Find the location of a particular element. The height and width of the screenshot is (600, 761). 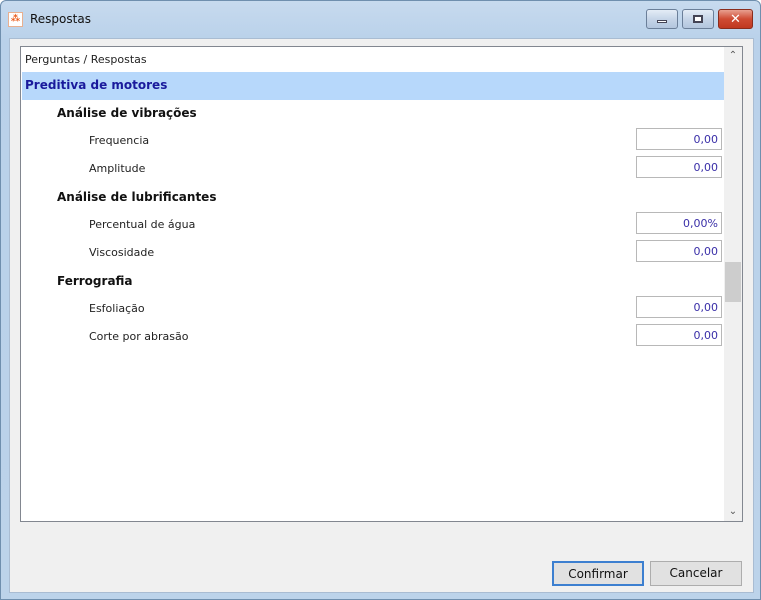

confirm-button: Confirmar is located at coordinates (598, 573).